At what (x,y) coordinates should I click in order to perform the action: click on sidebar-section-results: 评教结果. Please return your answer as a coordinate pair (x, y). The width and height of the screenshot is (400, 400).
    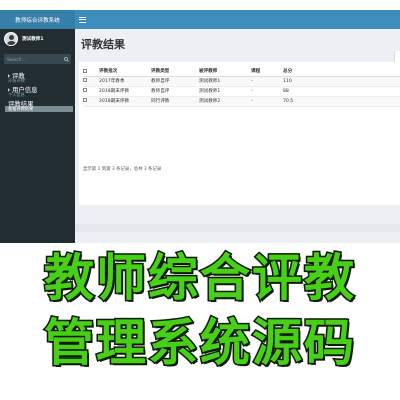
    Looking at the image, I should click on (37, 103).